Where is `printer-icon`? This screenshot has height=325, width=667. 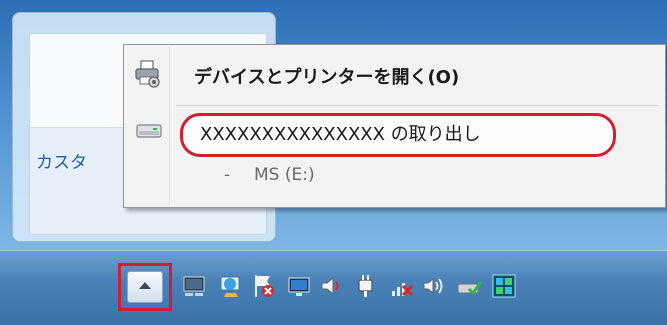 printer-icon is located at coordinates (148, 74).